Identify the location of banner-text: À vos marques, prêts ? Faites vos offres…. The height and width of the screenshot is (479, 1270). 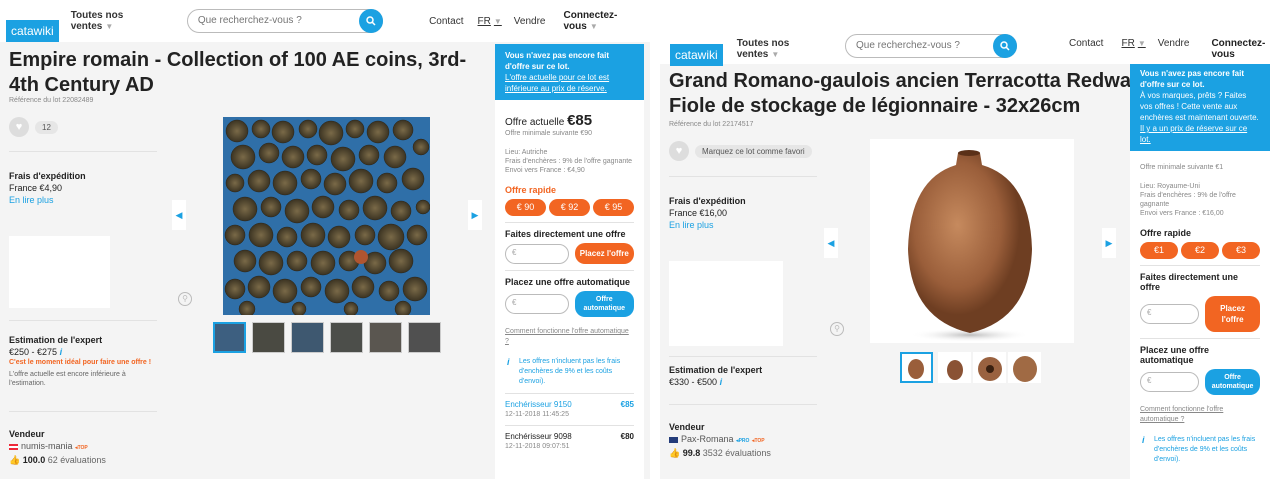
(1199, 106).